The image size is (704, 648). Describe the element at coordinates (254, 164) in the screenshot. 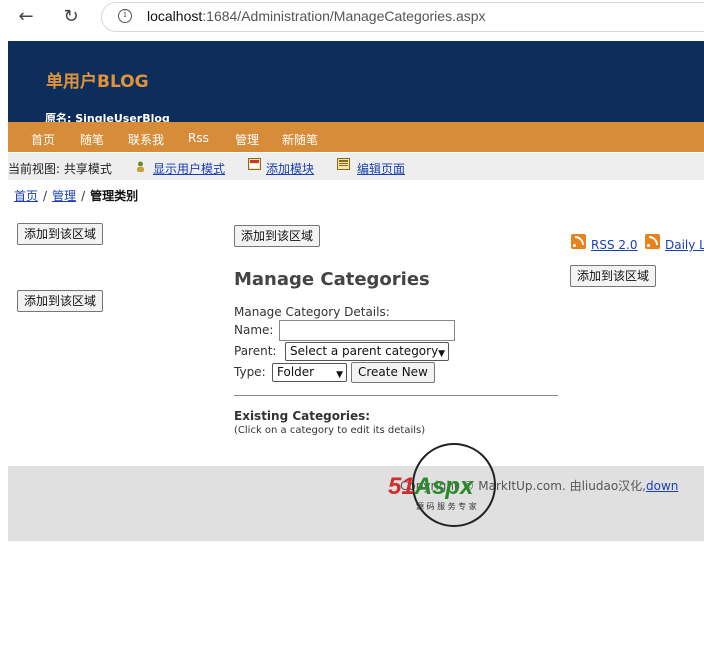

I see `add-module-icon` at that location.